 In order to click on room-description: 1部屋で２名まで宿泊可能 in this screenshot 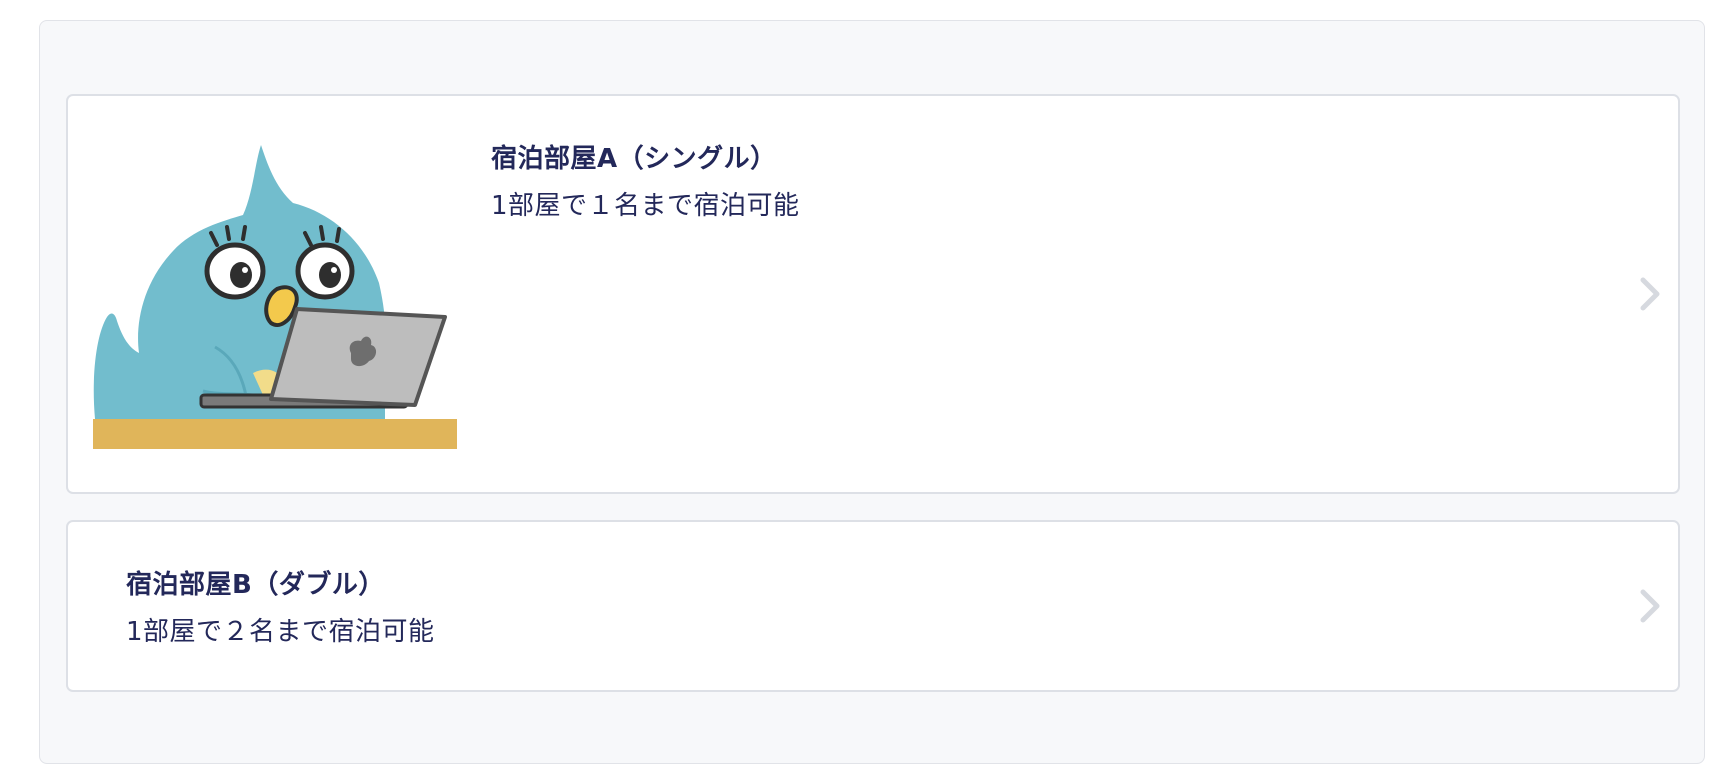, I will do `click(280, 632)`.